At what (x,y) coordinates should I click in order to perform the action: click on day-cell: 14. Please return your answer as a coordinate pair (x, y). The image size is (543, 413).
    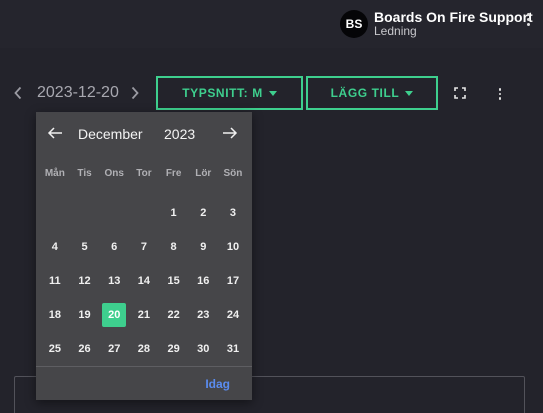
    Looking at the image, I should click on (144, 281).